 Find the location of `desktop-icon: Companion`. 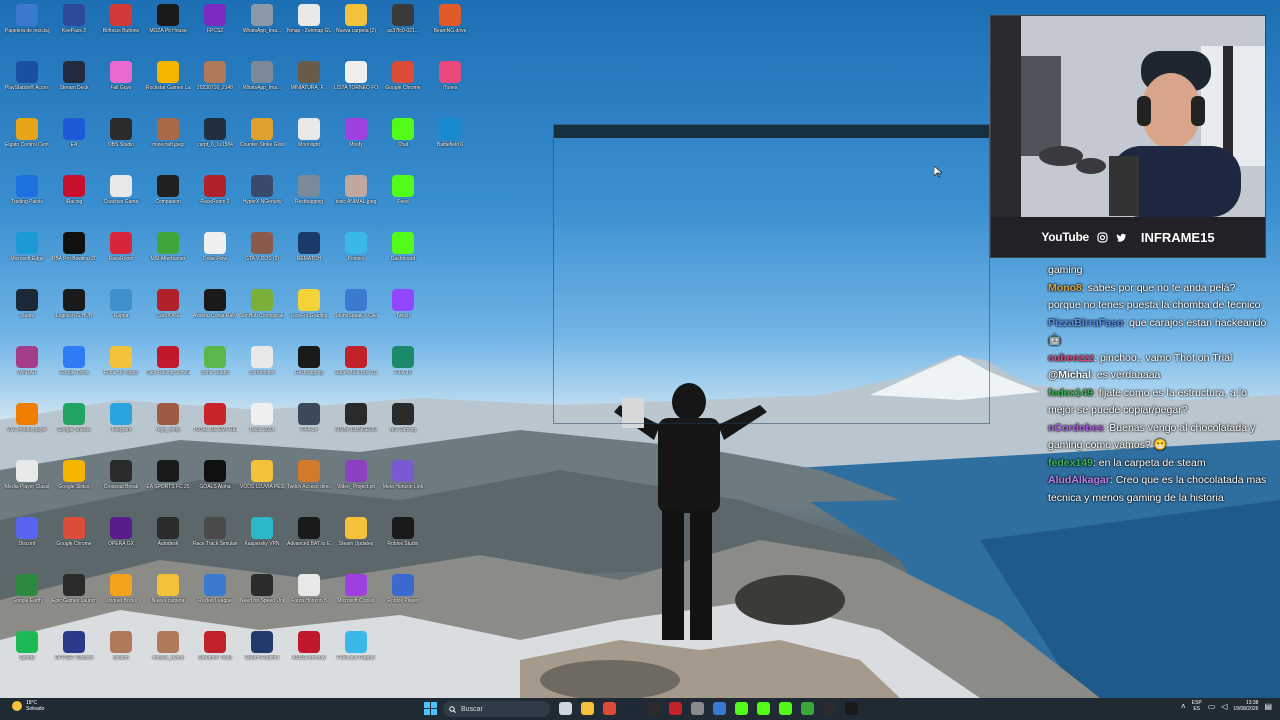

desktop-icon: Companion is located at coordinates (168, 190).